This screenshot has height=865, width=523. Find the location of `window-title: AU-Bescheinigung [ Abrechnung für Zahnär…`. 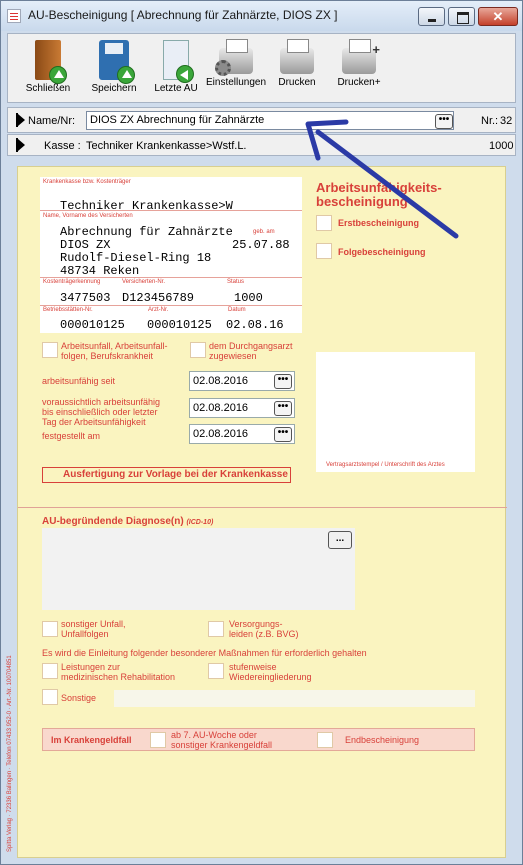

window-title: AU-Bescheinigung [ Abrechnung für Zahnär… is located at coordinates (183, 15).